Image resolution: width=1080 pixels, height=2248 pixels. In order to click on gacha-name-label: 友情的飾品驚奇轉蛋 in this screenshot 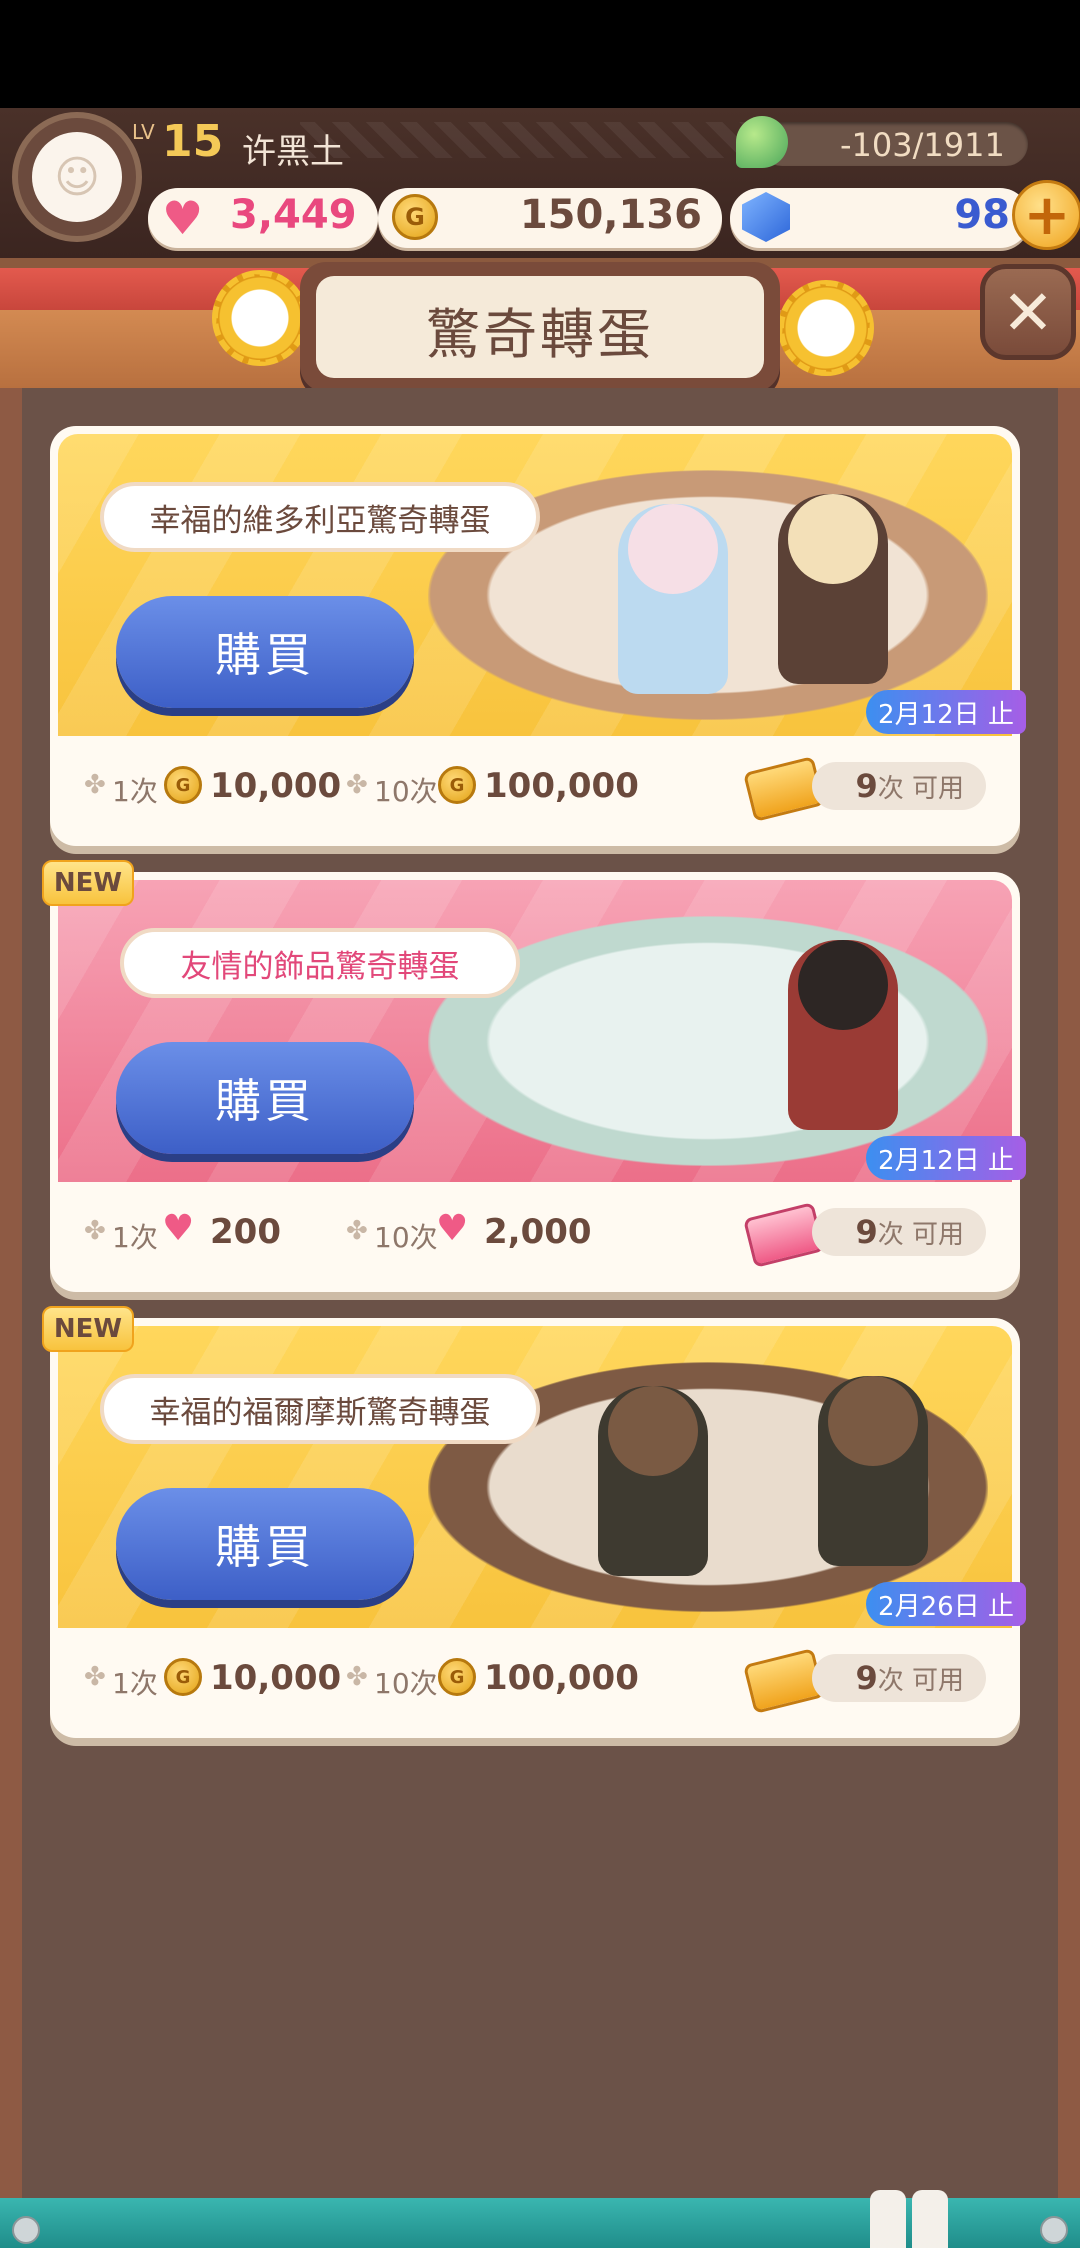, I will do `click(320, 963)`.